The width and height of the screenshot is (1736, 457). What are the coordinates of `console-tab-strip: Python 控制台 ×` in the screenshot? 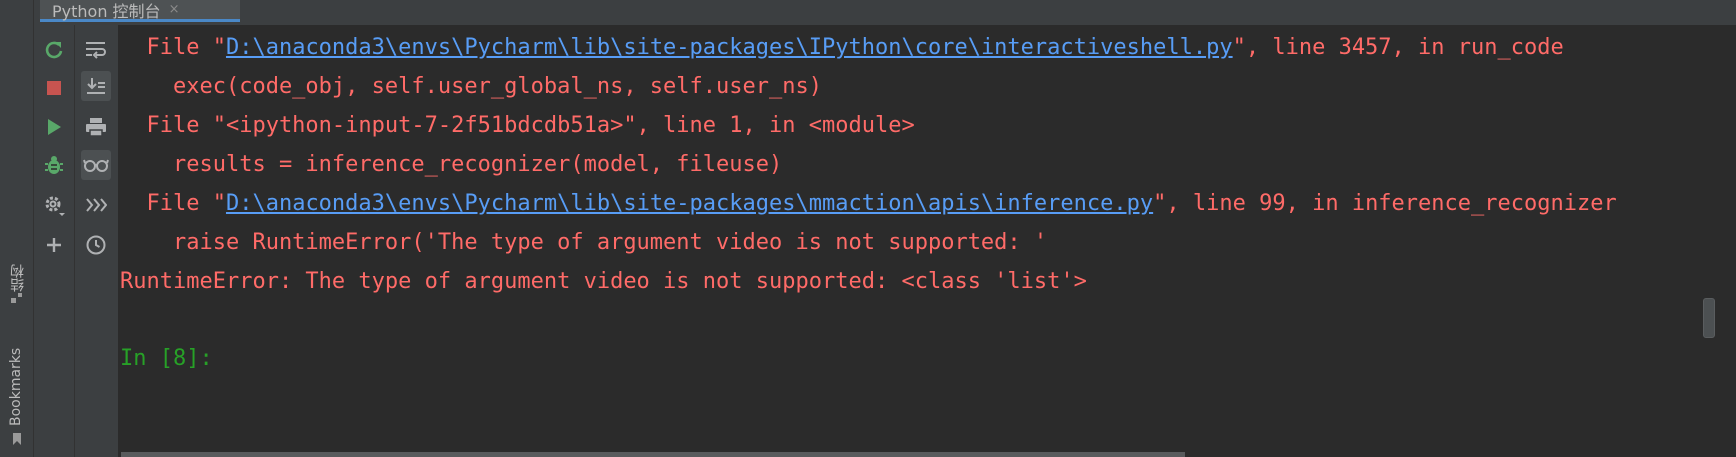 It's located at (885, 13).